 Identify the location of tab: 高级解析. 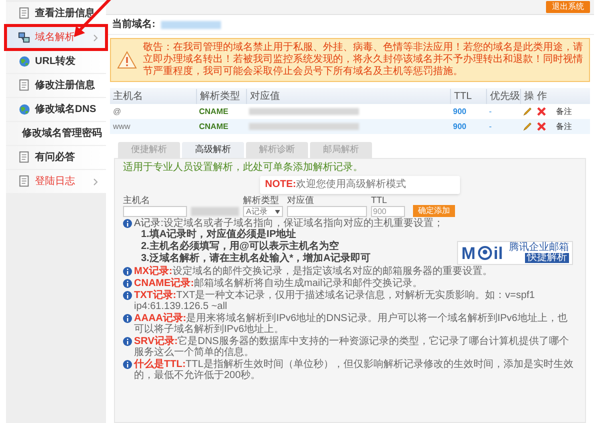
(213, 150).